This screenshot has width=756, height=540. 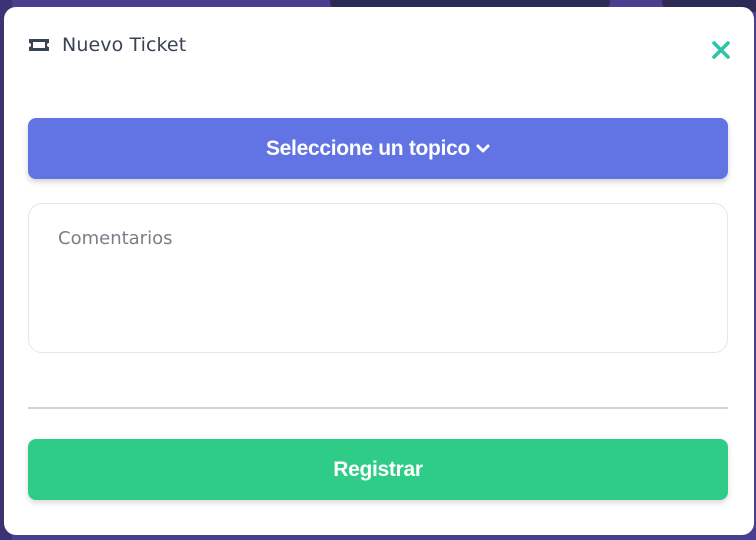 What do you see at coordinates (378, 408) in the screenshot?
I see `divider` at bounding box center [378, 408].